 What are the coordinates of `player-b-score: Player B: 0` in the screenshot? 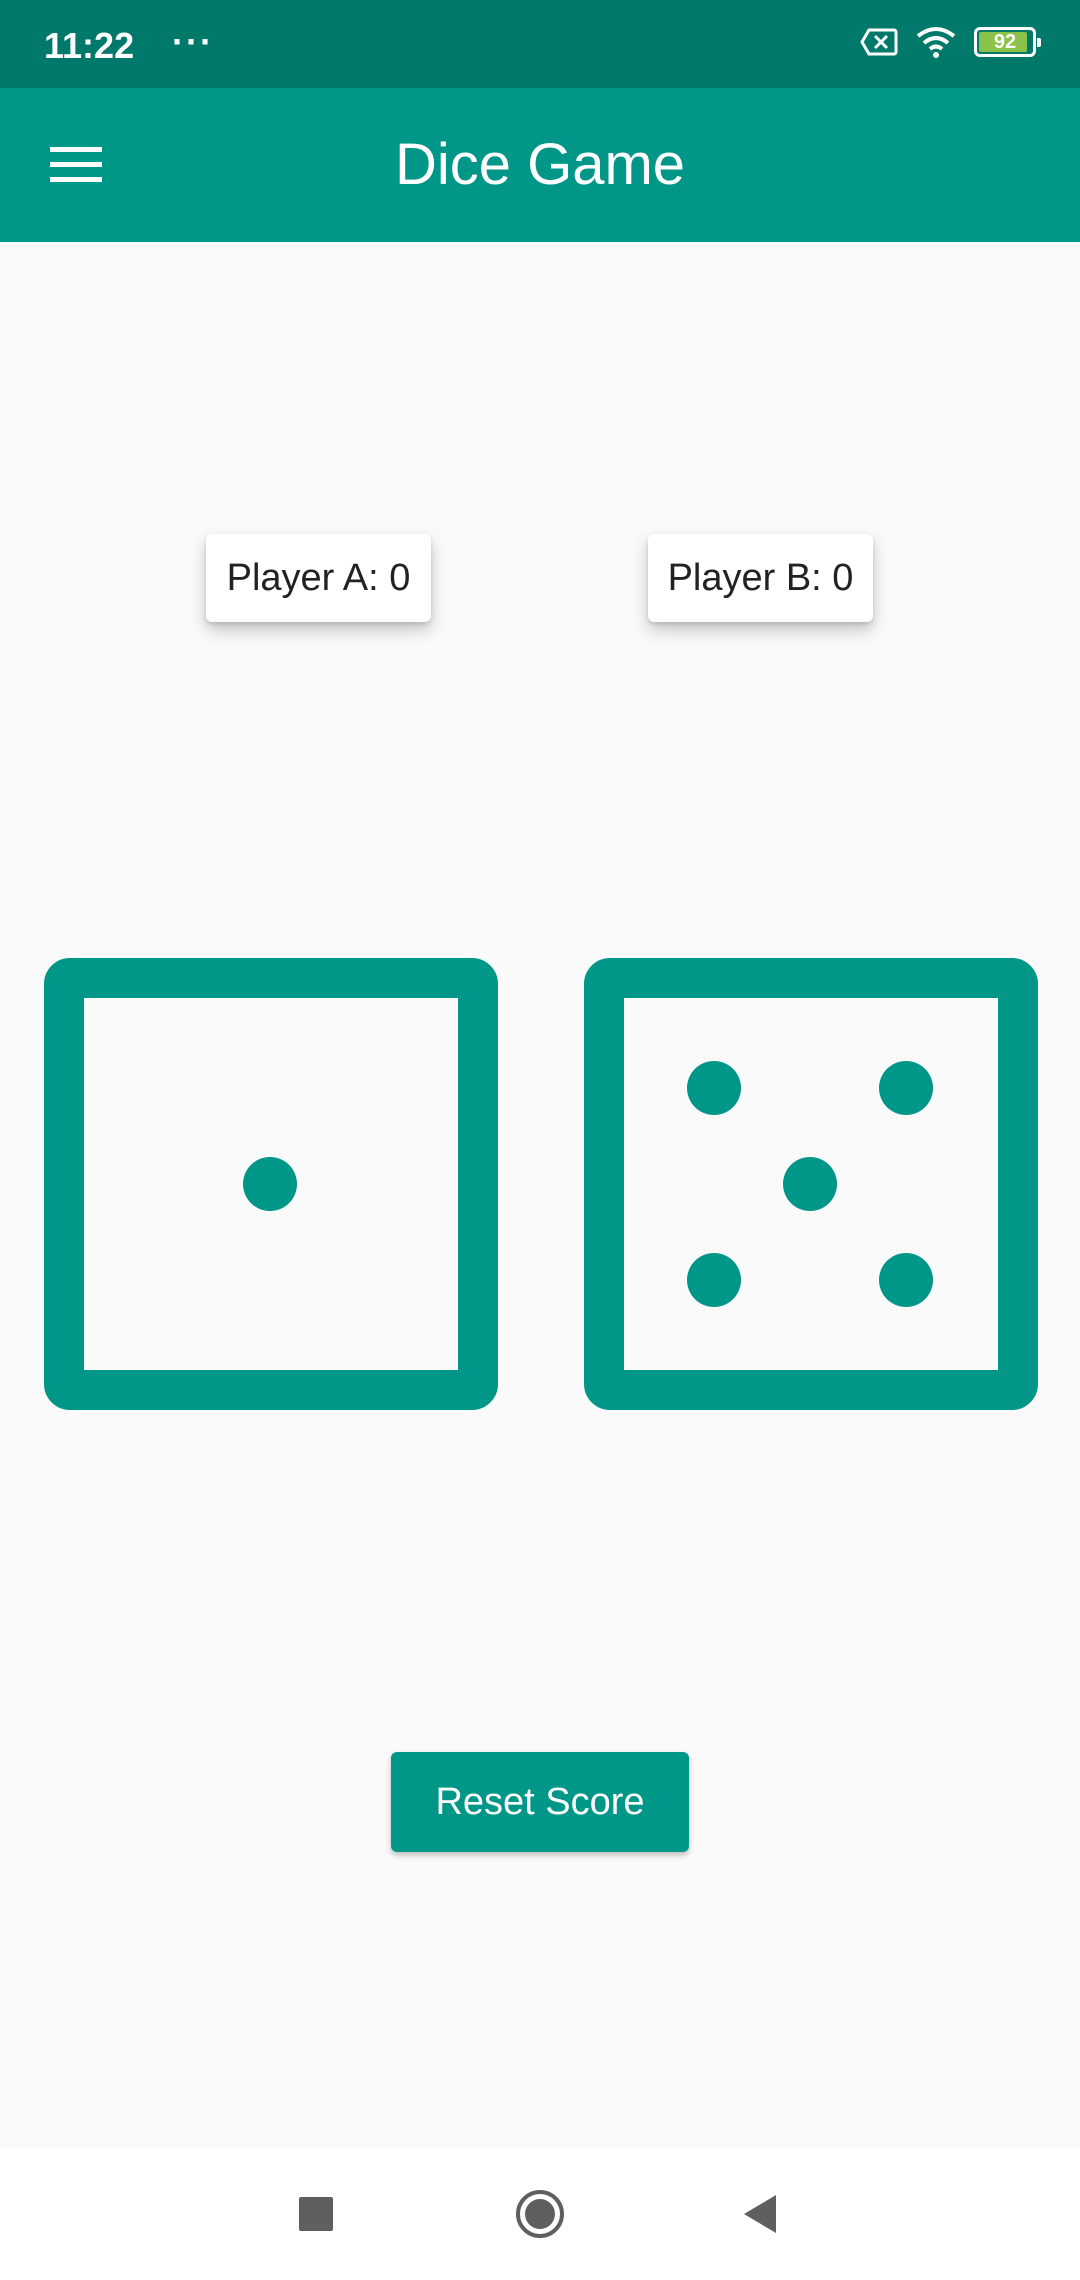 It's located at (760, 578).